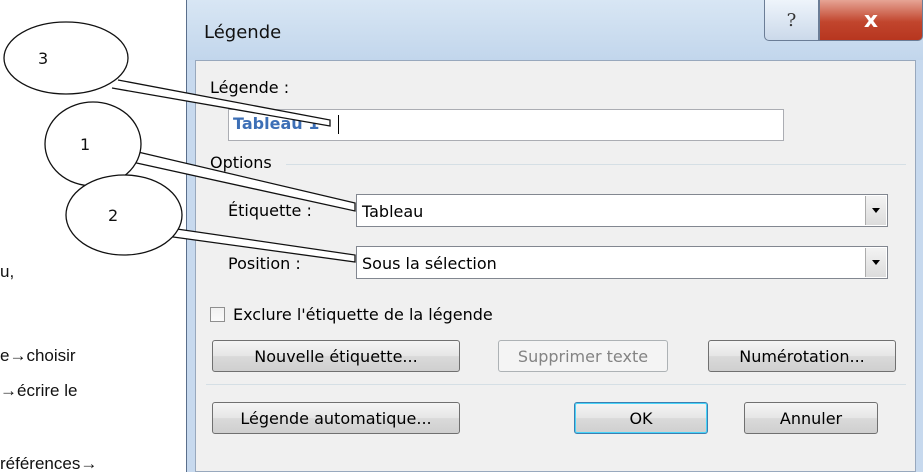 The width and height of the screenshot is (923, 474). I want to click on doc-text-fragment: u,, so click(7, 271).